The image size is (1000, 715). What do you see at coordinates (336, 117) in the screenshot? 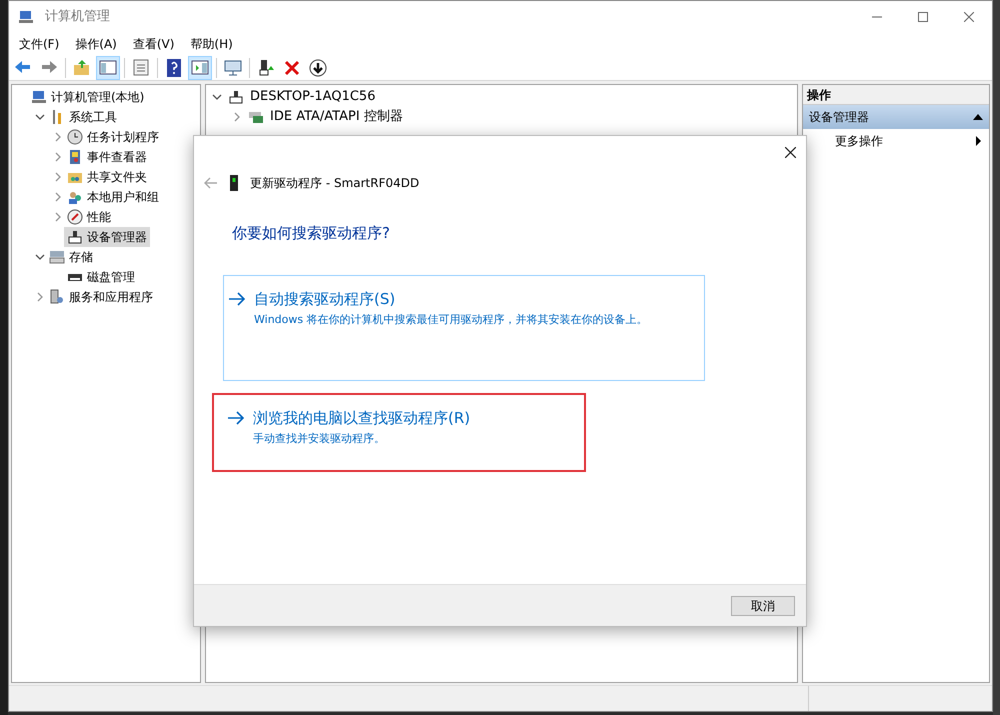
I see `tree-item: IDE ATA/ATAPI 控制器` at bounding box center [336, 117].